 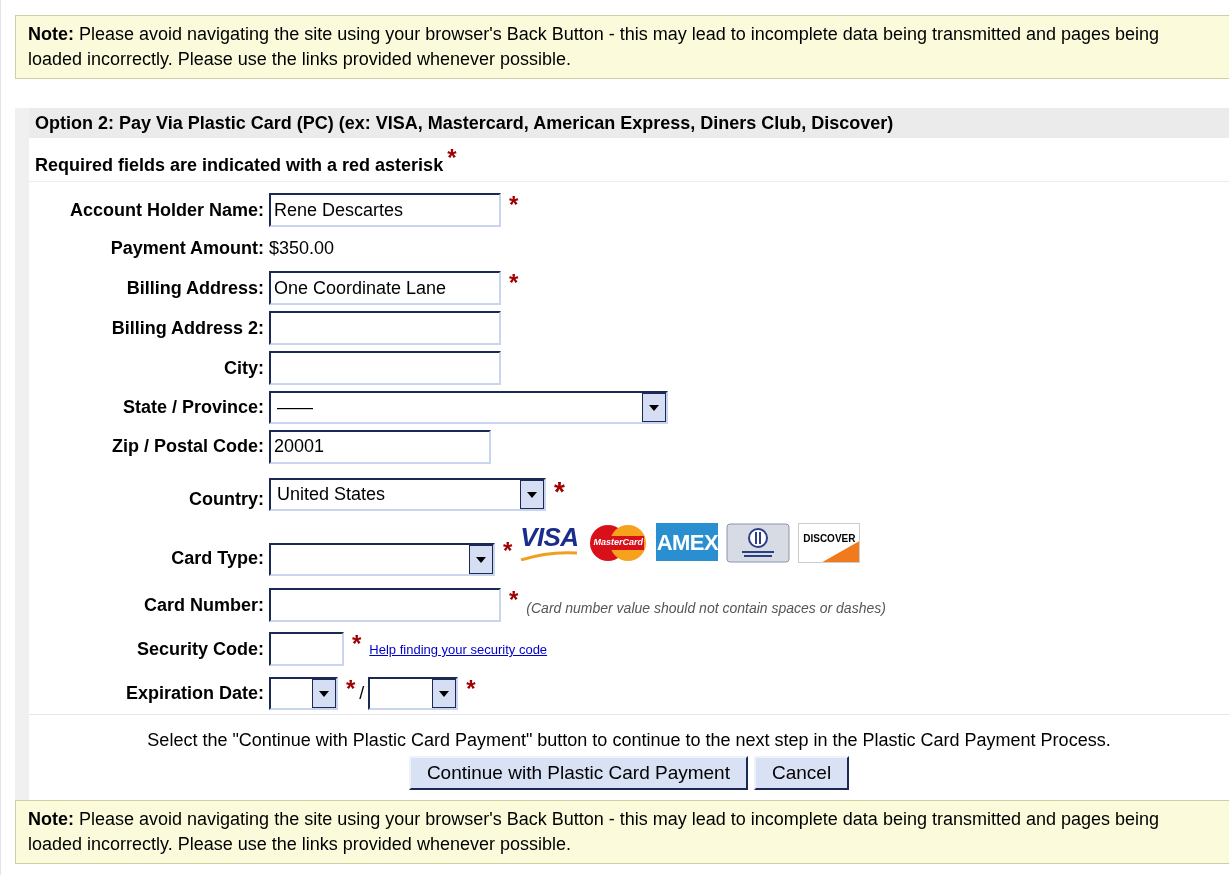 I want to click on help-link: Help finding your security code, so click(x=458, y=650).